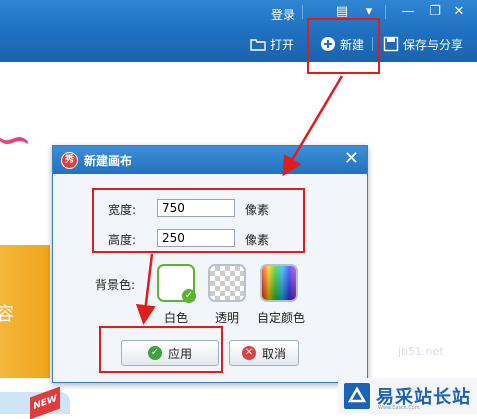 Image resolution: width=477 pixels, height=419 pixels. What do you see at coordinates (357, 396) in the screenshot?
I see `brand-mark-icon` at bounding box center [357, 396].